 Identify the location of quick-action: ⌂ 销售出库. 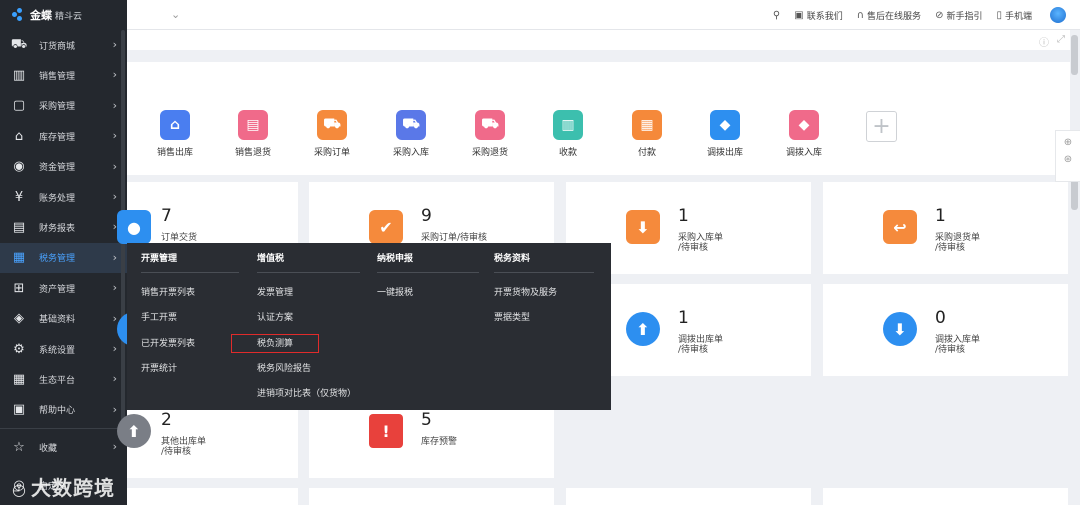
(175, 134).